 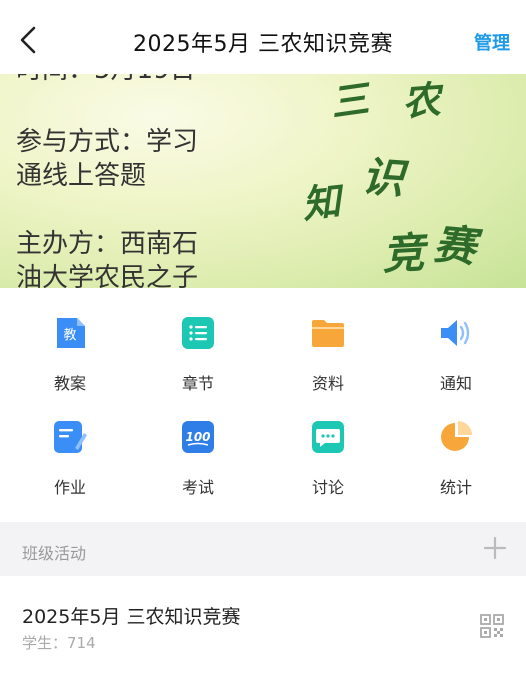 I want to click on grid-item-label: 作业, so click(x=69, y=487).